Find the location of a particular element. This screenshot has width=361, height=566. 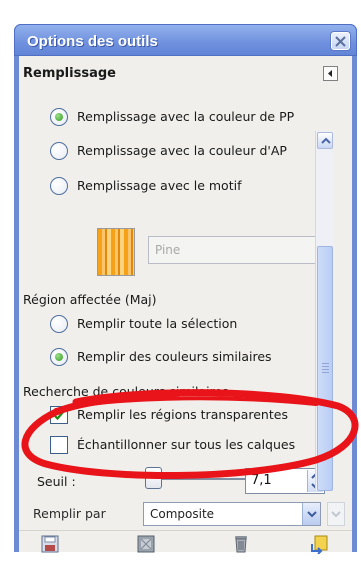

fill-bg-color-label: Remplissage avec la couleur d'AP is located at coordinates (182, 150).